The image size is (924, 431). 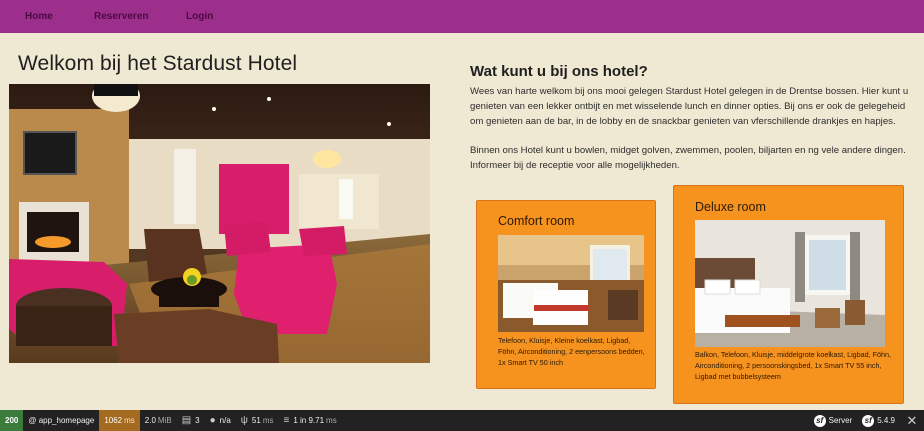 I want to click on memory-usage: 2.0 MiB, so click(x=158, y=420).